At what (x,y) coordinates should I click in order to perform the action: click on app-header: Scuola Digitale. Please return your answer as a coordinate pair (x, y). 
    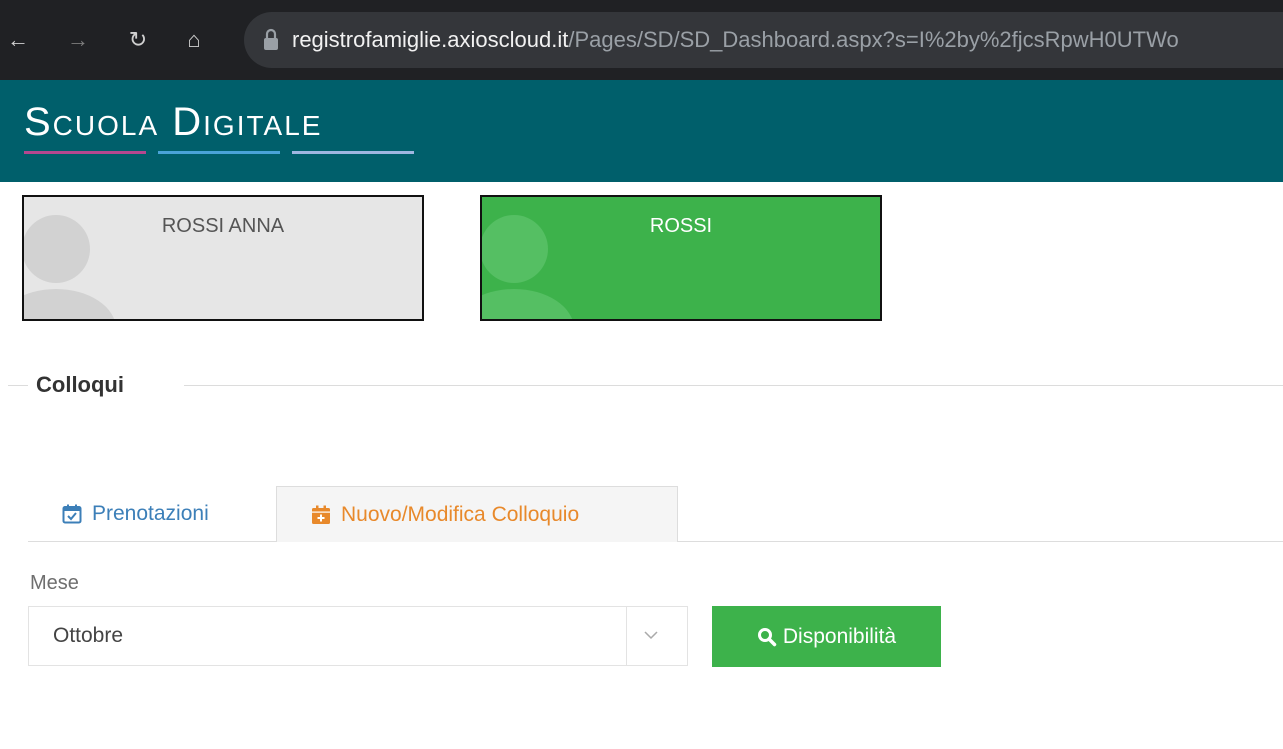
    Looking at the image, I should click on (641, 131).